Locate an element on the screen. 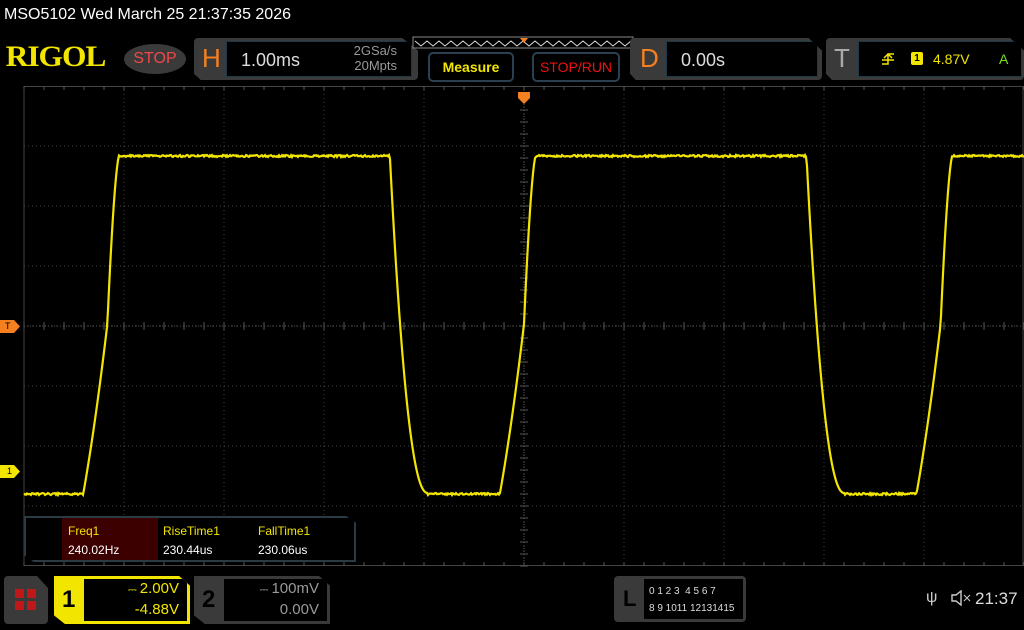 Image resolution: width=1024 pixels, height=630 pixels. run-state-badge: STOP is located at coordinates (155, 59).